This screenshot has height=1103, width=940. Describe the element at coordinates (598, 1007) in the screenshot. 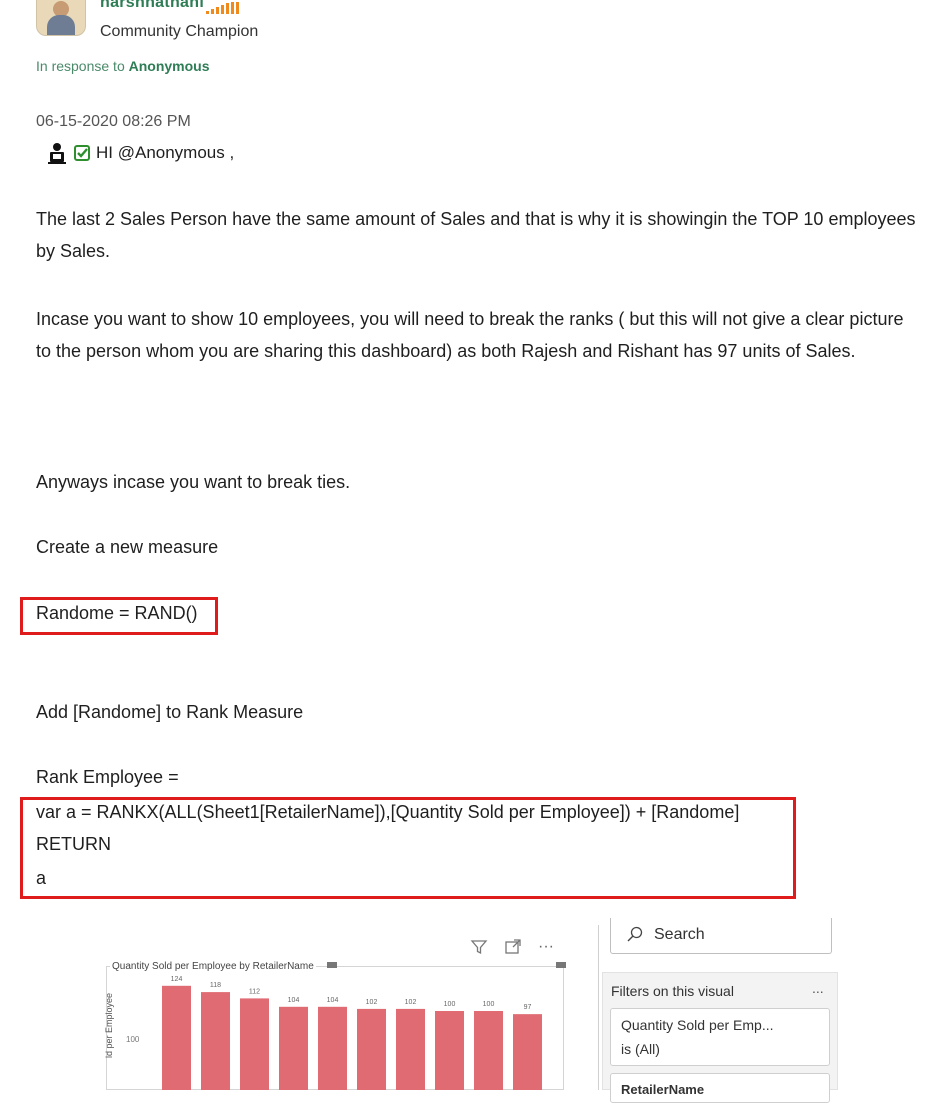

I see `filter-pane-border` at that location.